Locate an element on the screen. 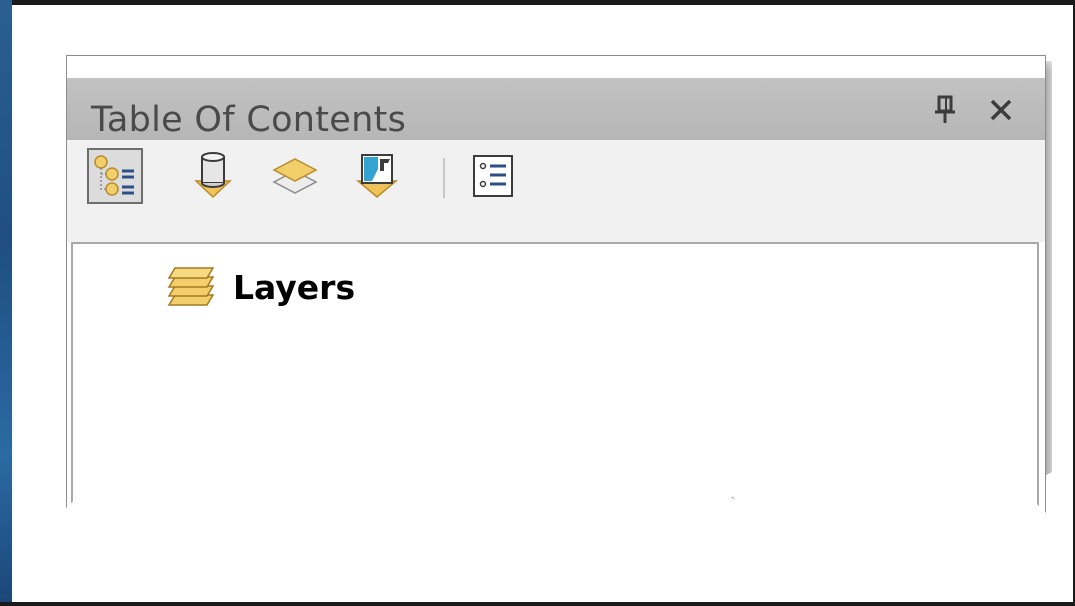 The image size is (1075, 606). list-by-source-button is located at coordinates (213, 176).